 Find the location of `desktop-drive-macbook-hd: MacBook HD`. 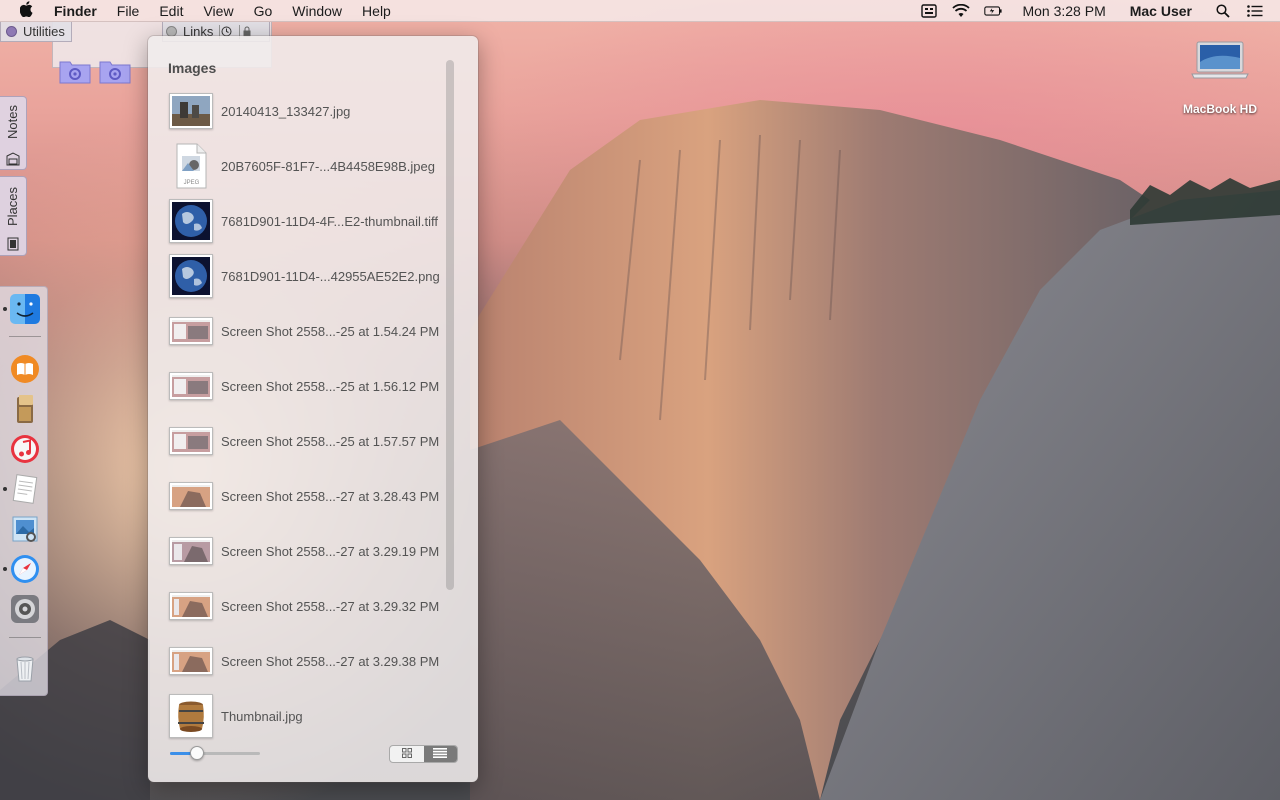

desktop-drive-macbook-hd: MacBook HD is located at coordinates (1220, 77).